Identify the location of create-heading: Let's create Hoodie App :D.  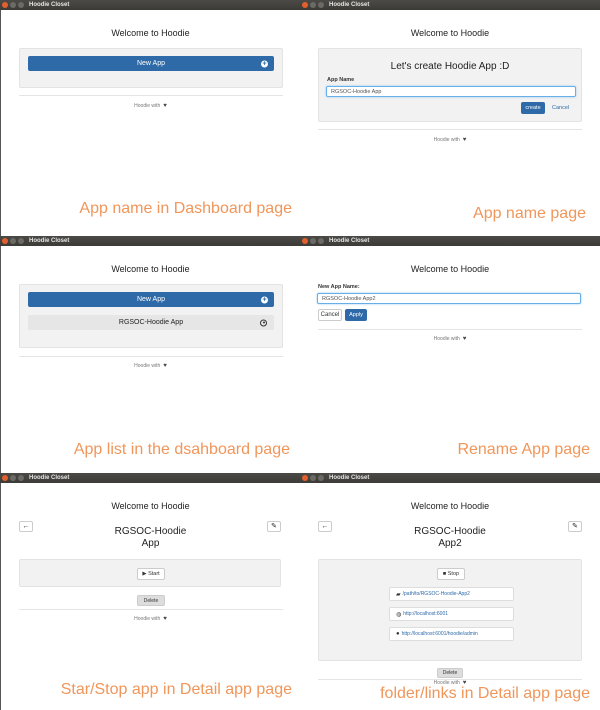
(450, 66).